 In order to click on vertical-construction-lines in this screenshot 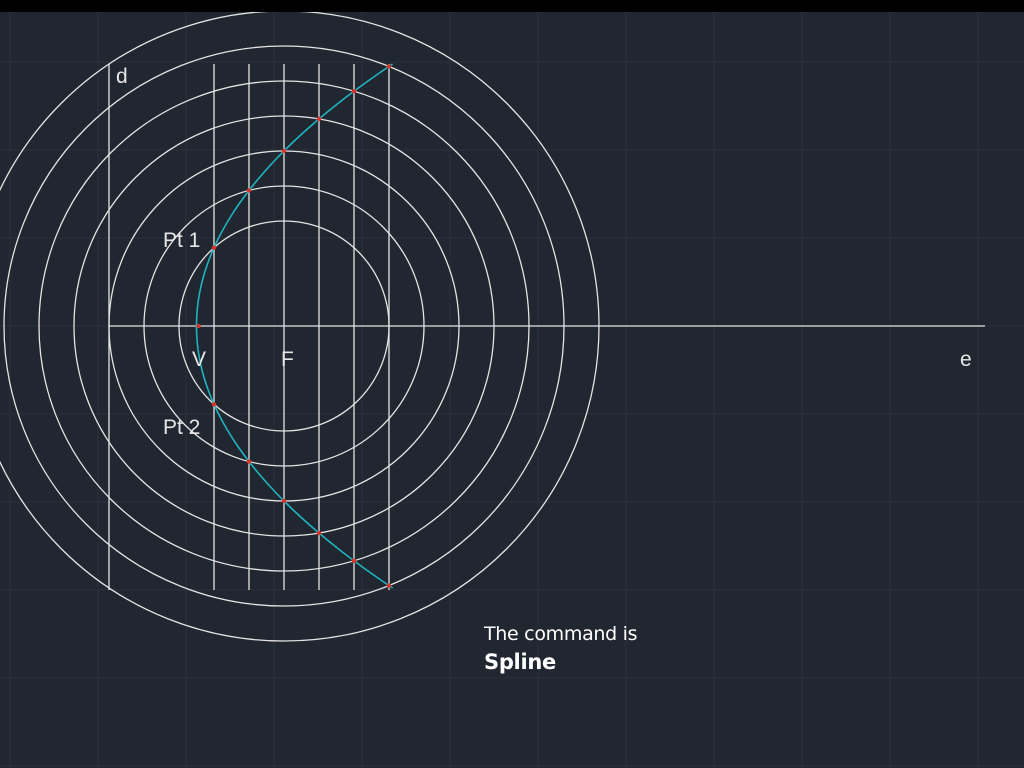, I will do `click(301, 327)`.